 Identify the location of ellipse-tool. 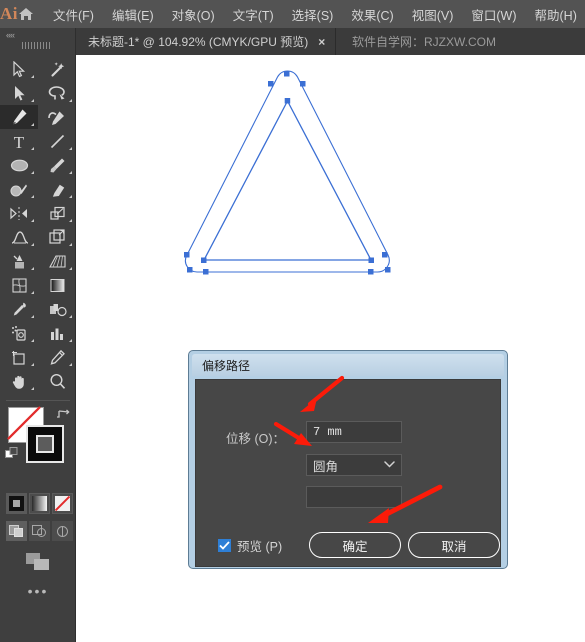
(19, 165).